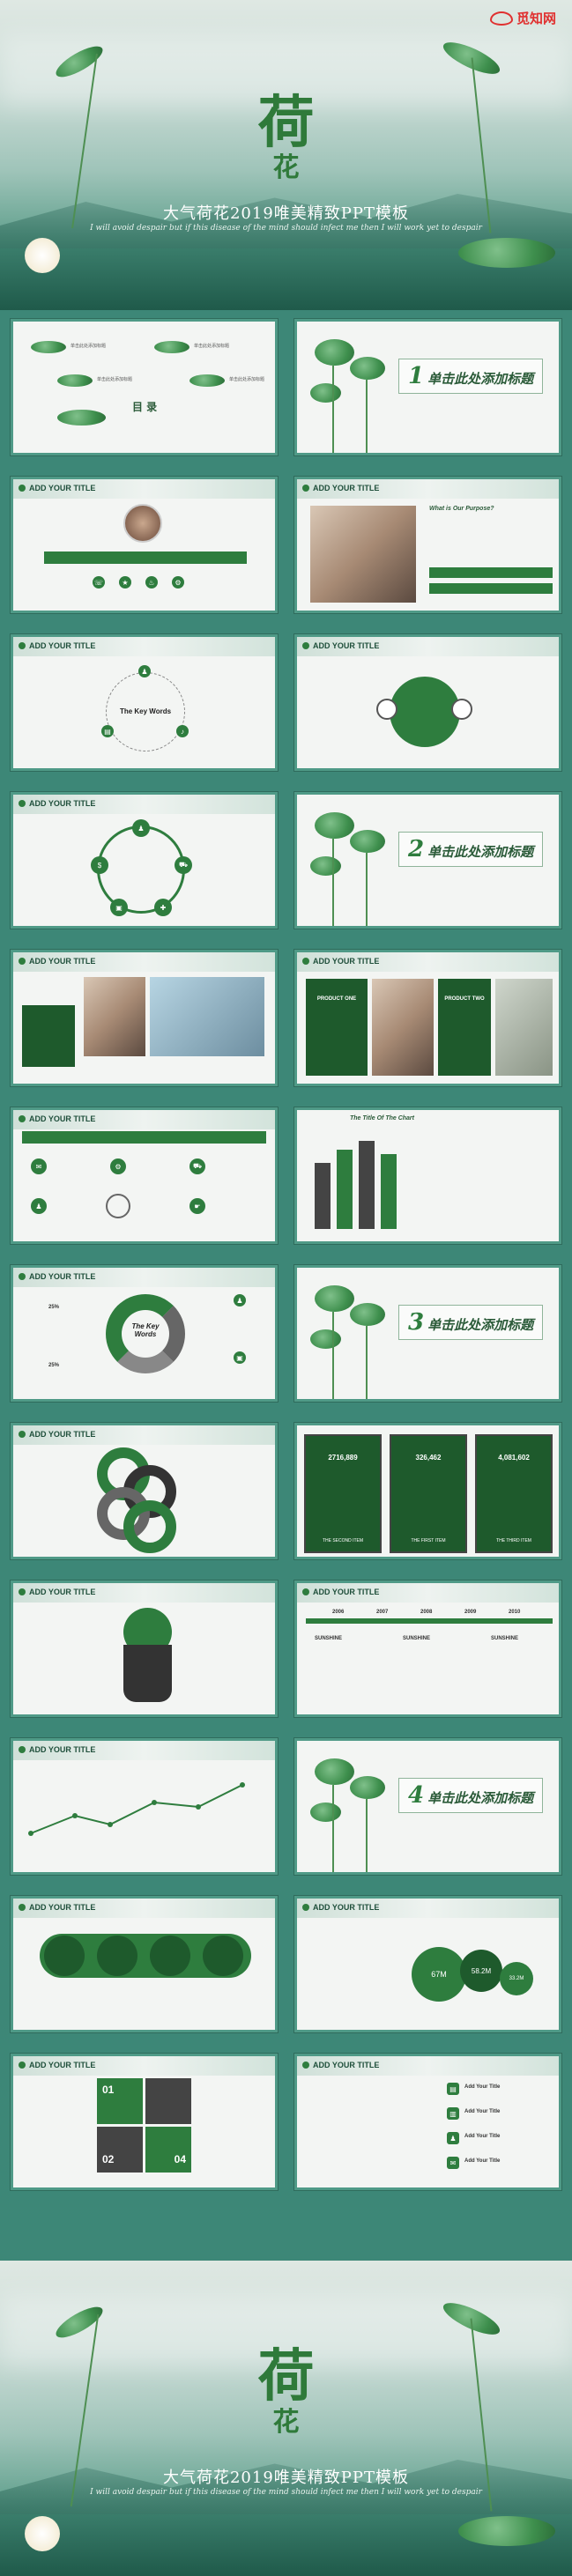  Describe the element at coordinates (144, 2122) in the screenshot. I see `slide-puzzle: ADD YOUR TITLE 01 02 04` at that location.